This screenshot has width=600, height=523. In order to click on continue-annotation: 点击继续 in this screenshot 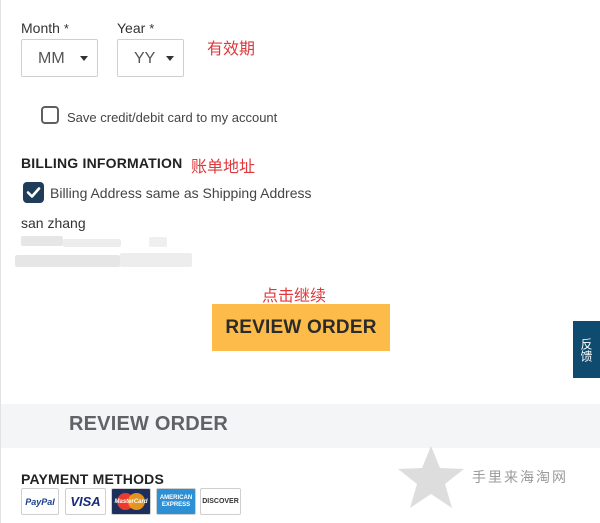, I will do `click(294, 295)`.